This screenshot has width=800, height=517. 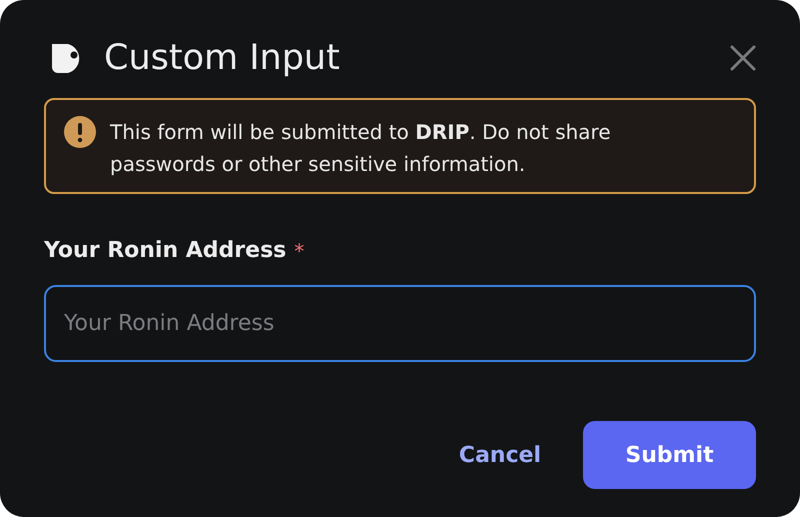 I want to click on address-input: Your Ronin Address, so click(x=400, y=323).